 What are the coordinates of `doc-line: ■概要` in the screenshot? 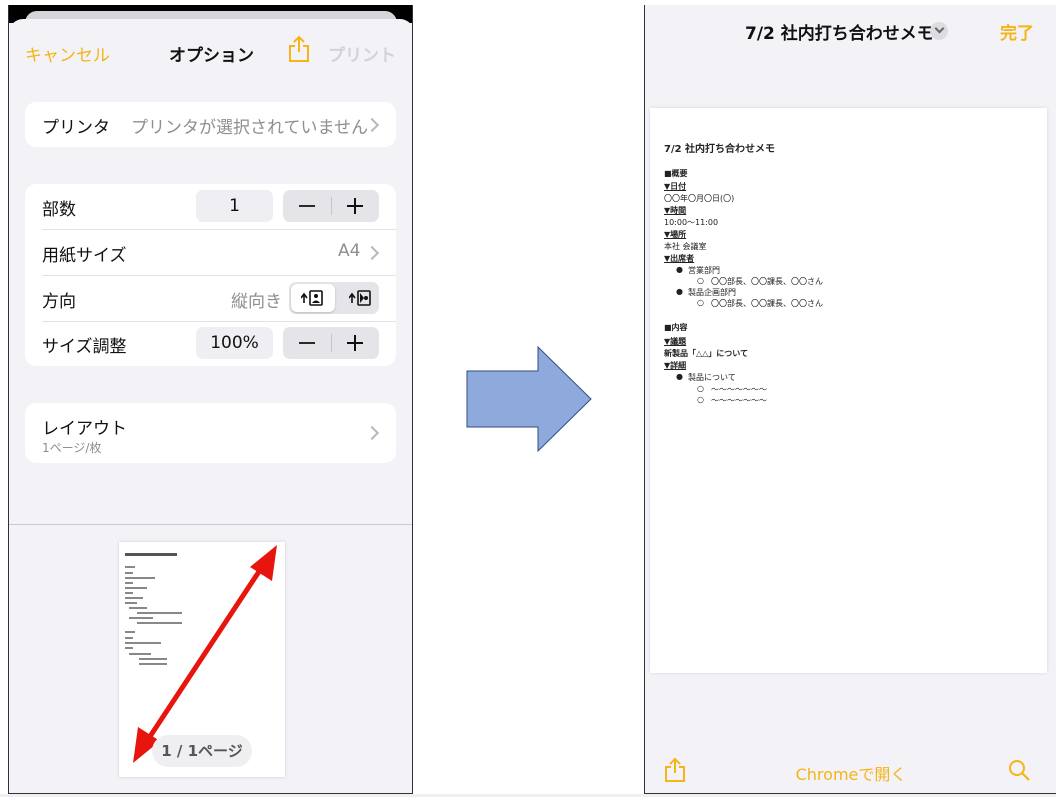 It's located at (676, 173).